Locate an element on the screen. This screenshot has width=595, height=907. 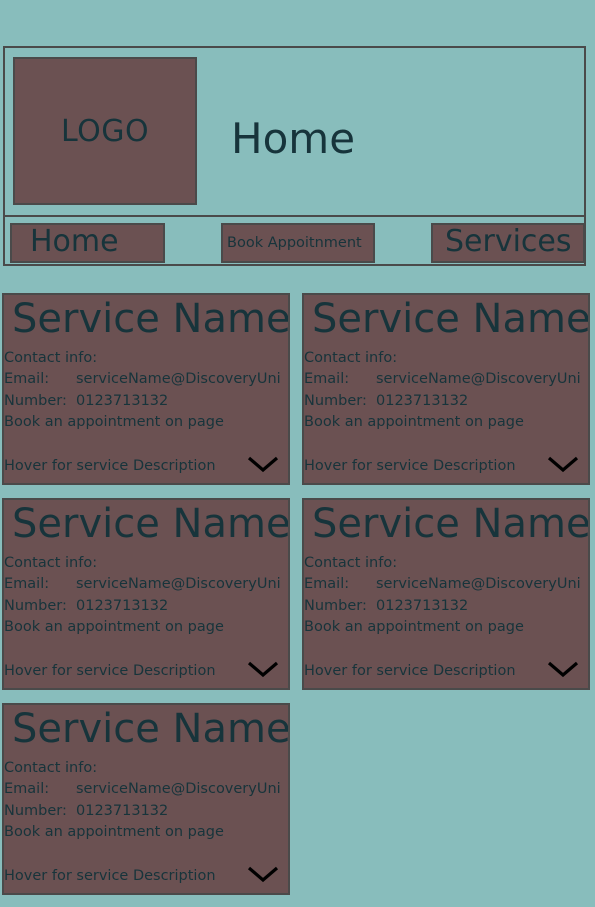
page-title: Home is located at coordinates (293, 138).